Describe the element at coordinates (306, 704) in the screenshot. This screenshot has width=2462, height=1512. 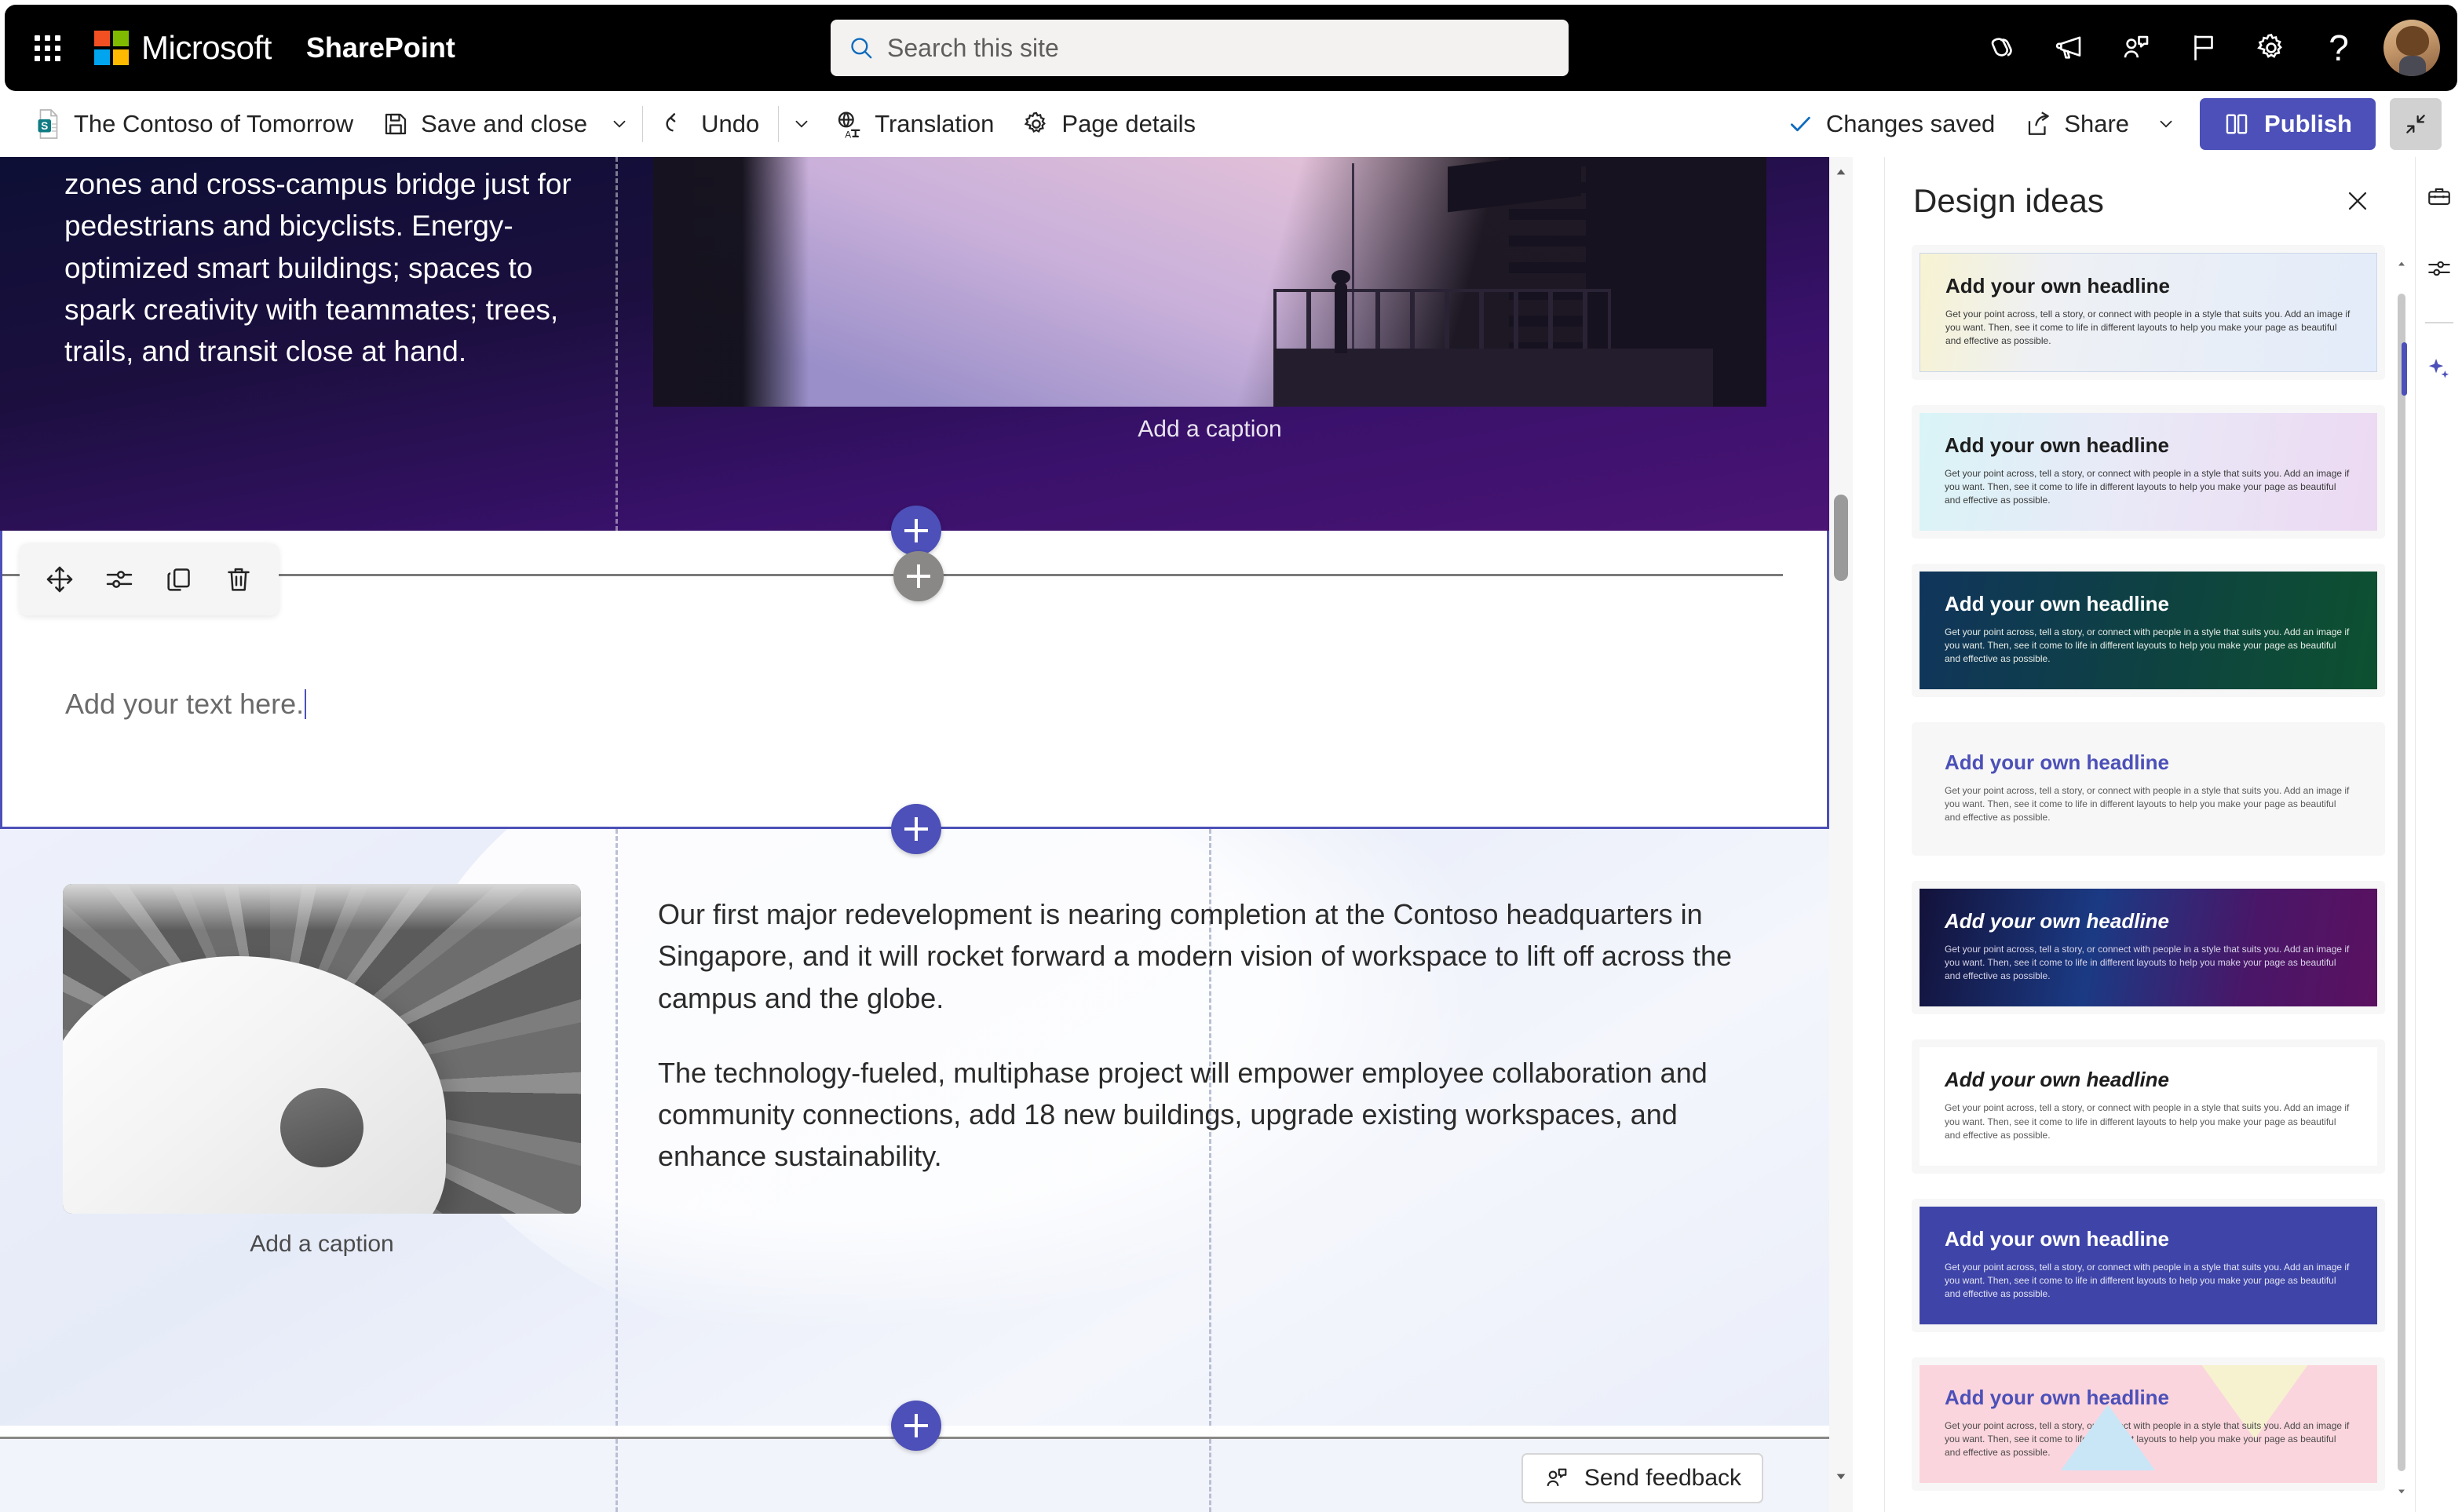
I see `text-cursor` at that location.